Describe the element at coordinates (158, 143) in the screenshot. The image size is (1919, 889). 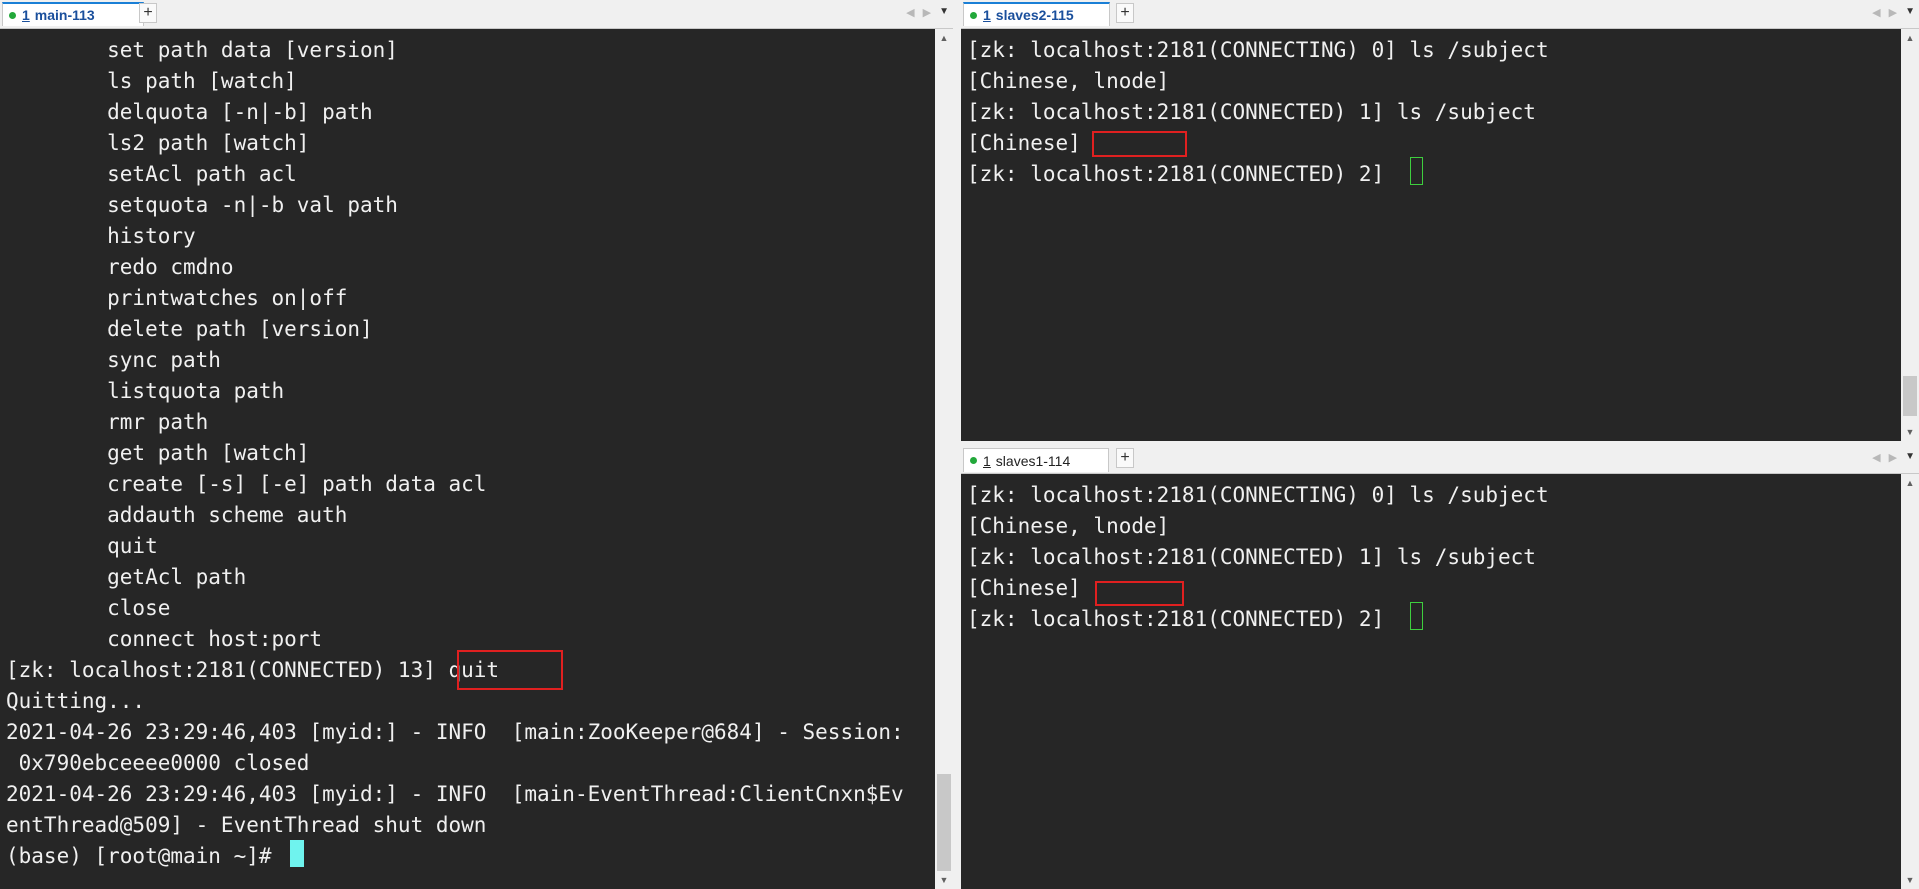
I see `terminal-line: ls2 path [watch]` at that location.